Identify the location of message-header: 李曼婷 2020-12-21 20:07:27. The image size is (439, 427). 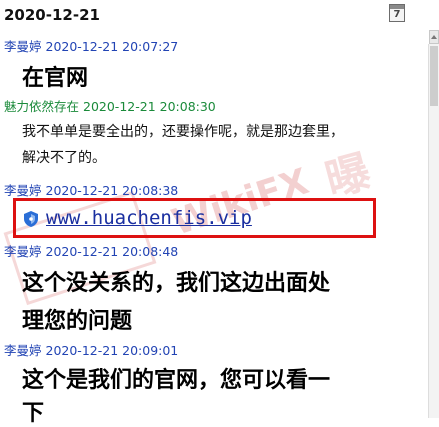
(91, 45).